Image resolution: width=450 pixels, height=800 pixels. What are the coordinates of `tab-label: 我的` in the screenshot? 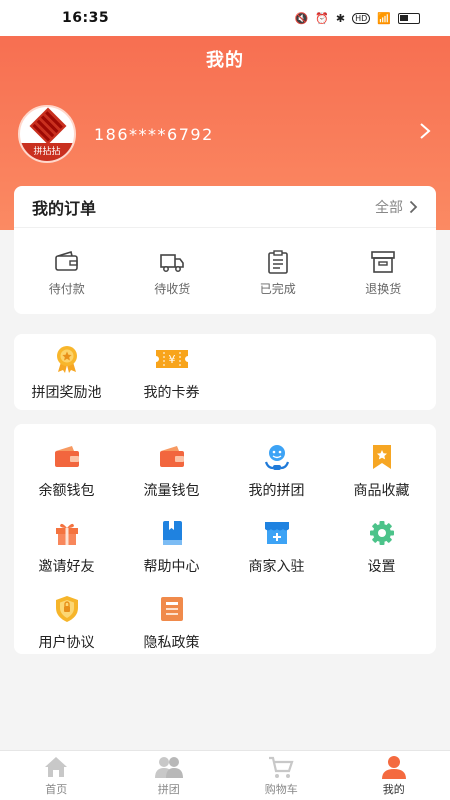 It's located at (393, 789).